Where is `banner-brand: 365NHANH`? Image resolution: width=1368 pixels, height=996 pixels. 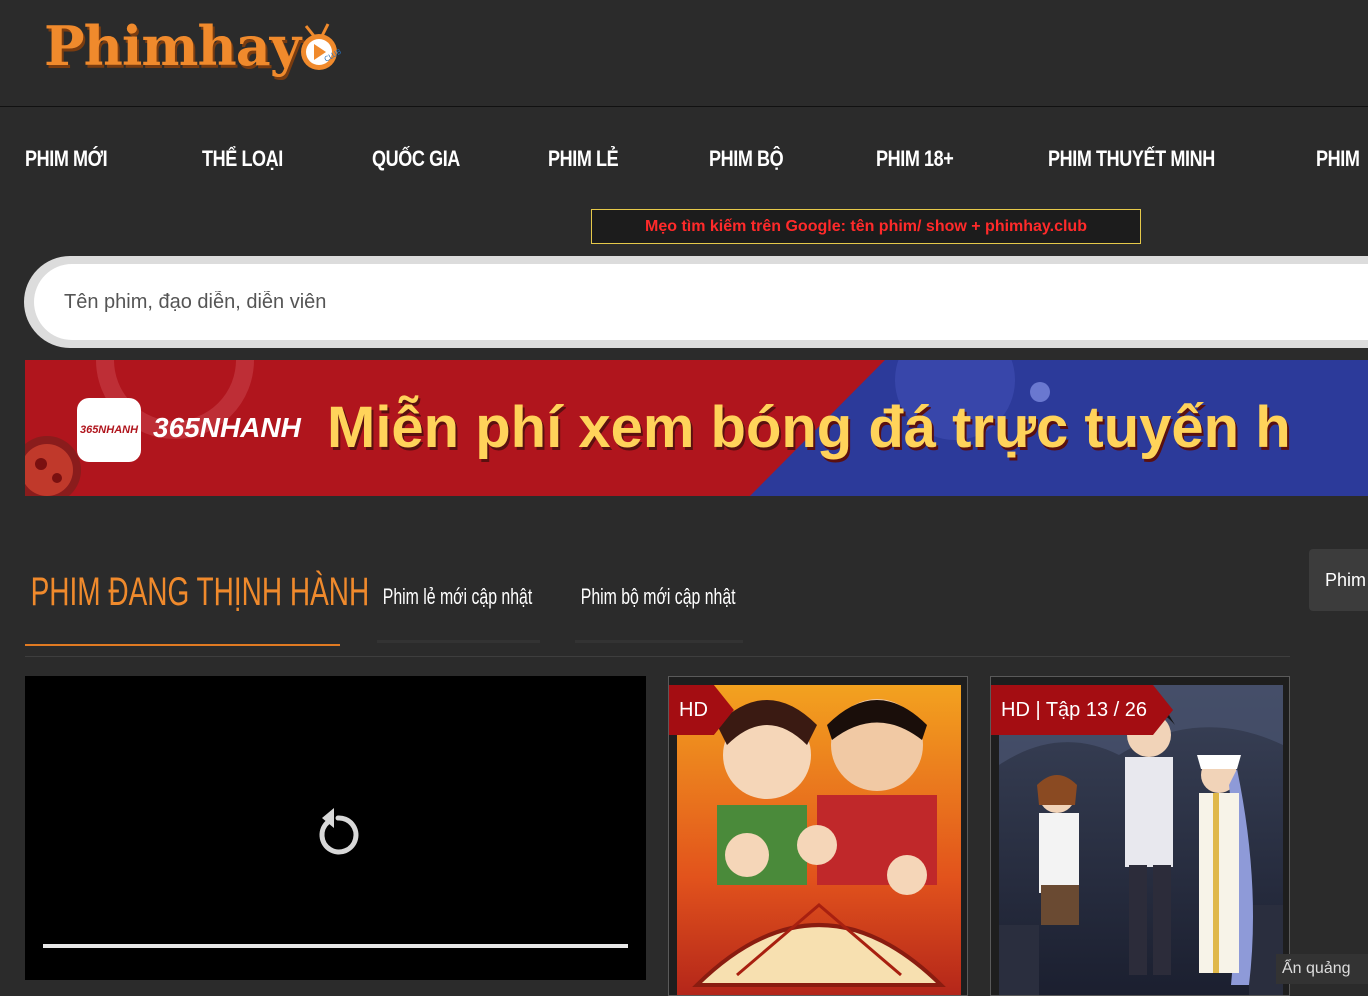
banner-brand: 365NHANH is located at coordinates (227, 427).